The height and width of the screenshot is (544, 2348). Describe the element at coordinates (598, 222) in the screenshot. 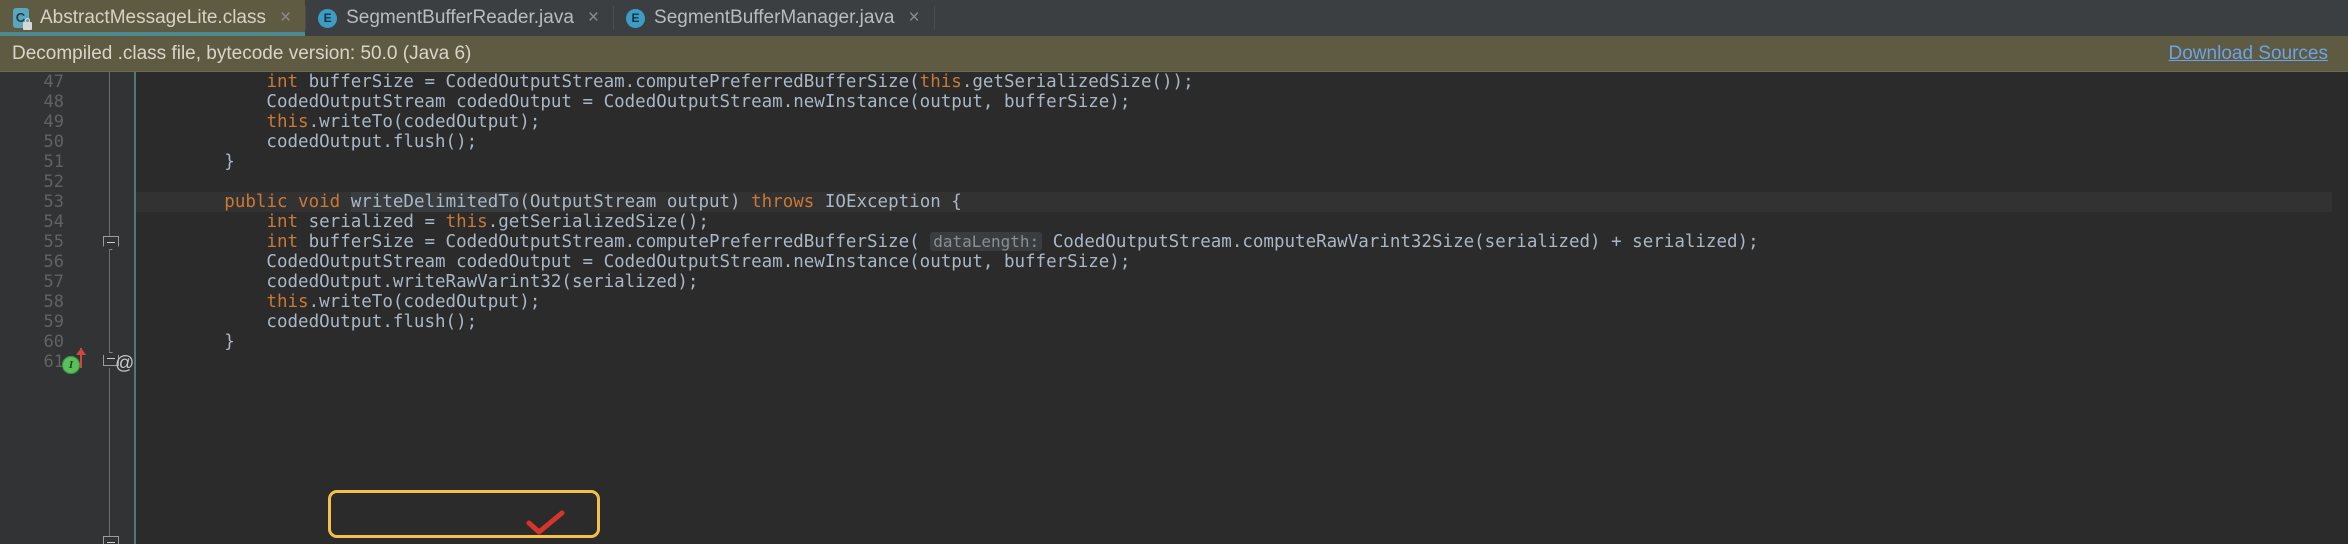

I see `code-token: .getSerializedSize();` at that location.